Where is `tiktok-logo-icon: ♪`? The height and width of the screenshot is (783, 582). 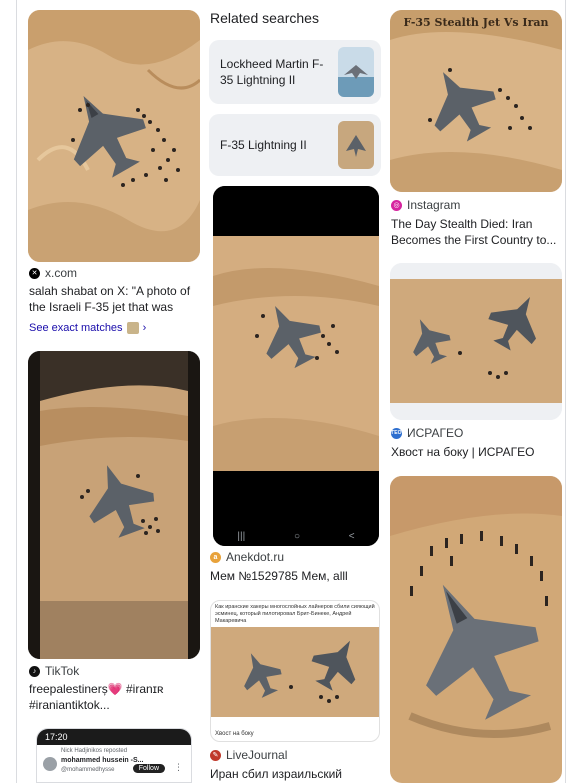 tiktok-logo-icon: ♪ is located at coordinates (34, 671).